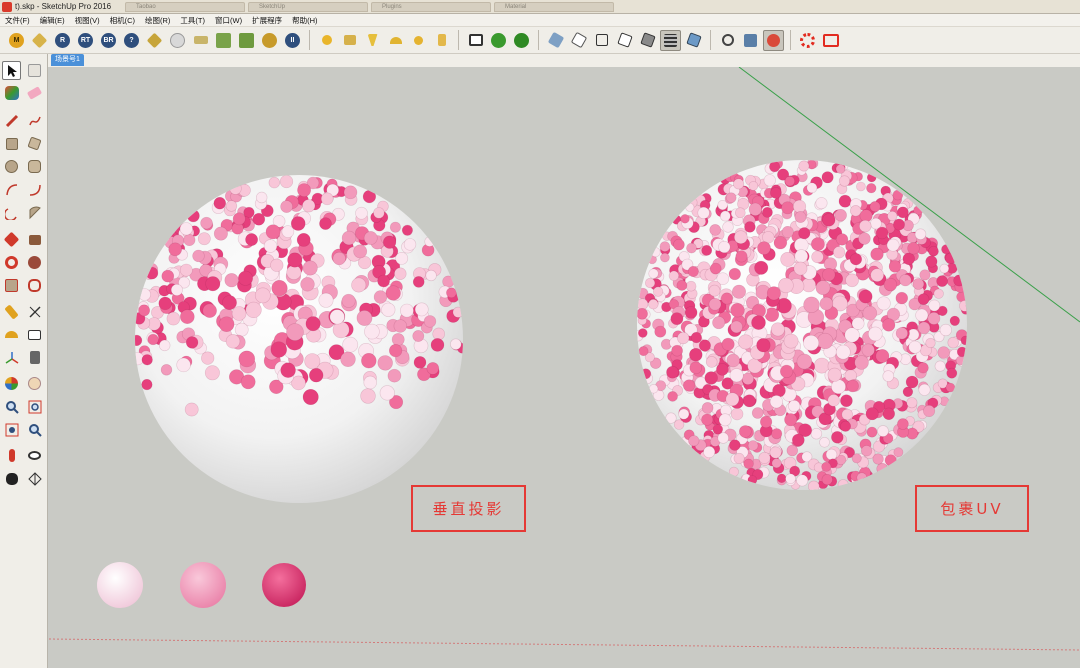  Describe the element at coordinates (267, 20) in the screenshot. I see `menu-extensions: 扩展程序` at that location.